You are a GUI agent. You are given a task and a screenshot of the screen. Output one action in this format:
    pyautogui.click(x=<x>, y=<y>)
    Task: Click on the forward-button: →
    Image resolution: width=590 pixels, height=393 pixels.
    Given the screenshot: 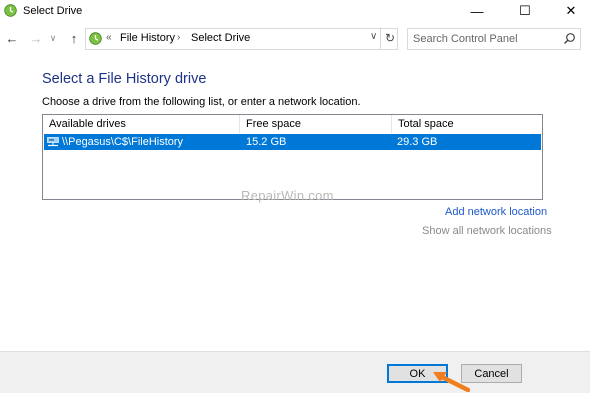 What is the action you would take?
    pyautogui.click(x=36, y=38)
    